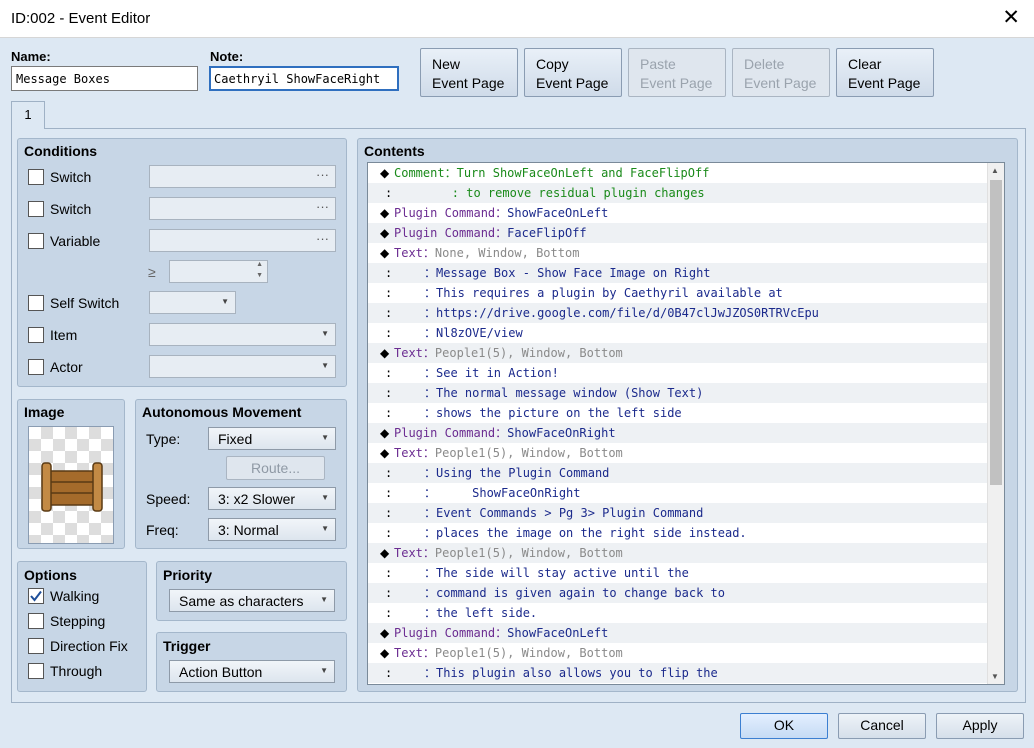 Image resolution: width=1034 pixels, height=748 pixels. Describe the element at coordinates (252, 600) in the screenshot. I see `priority-select: Same as characters ▼` at that location.